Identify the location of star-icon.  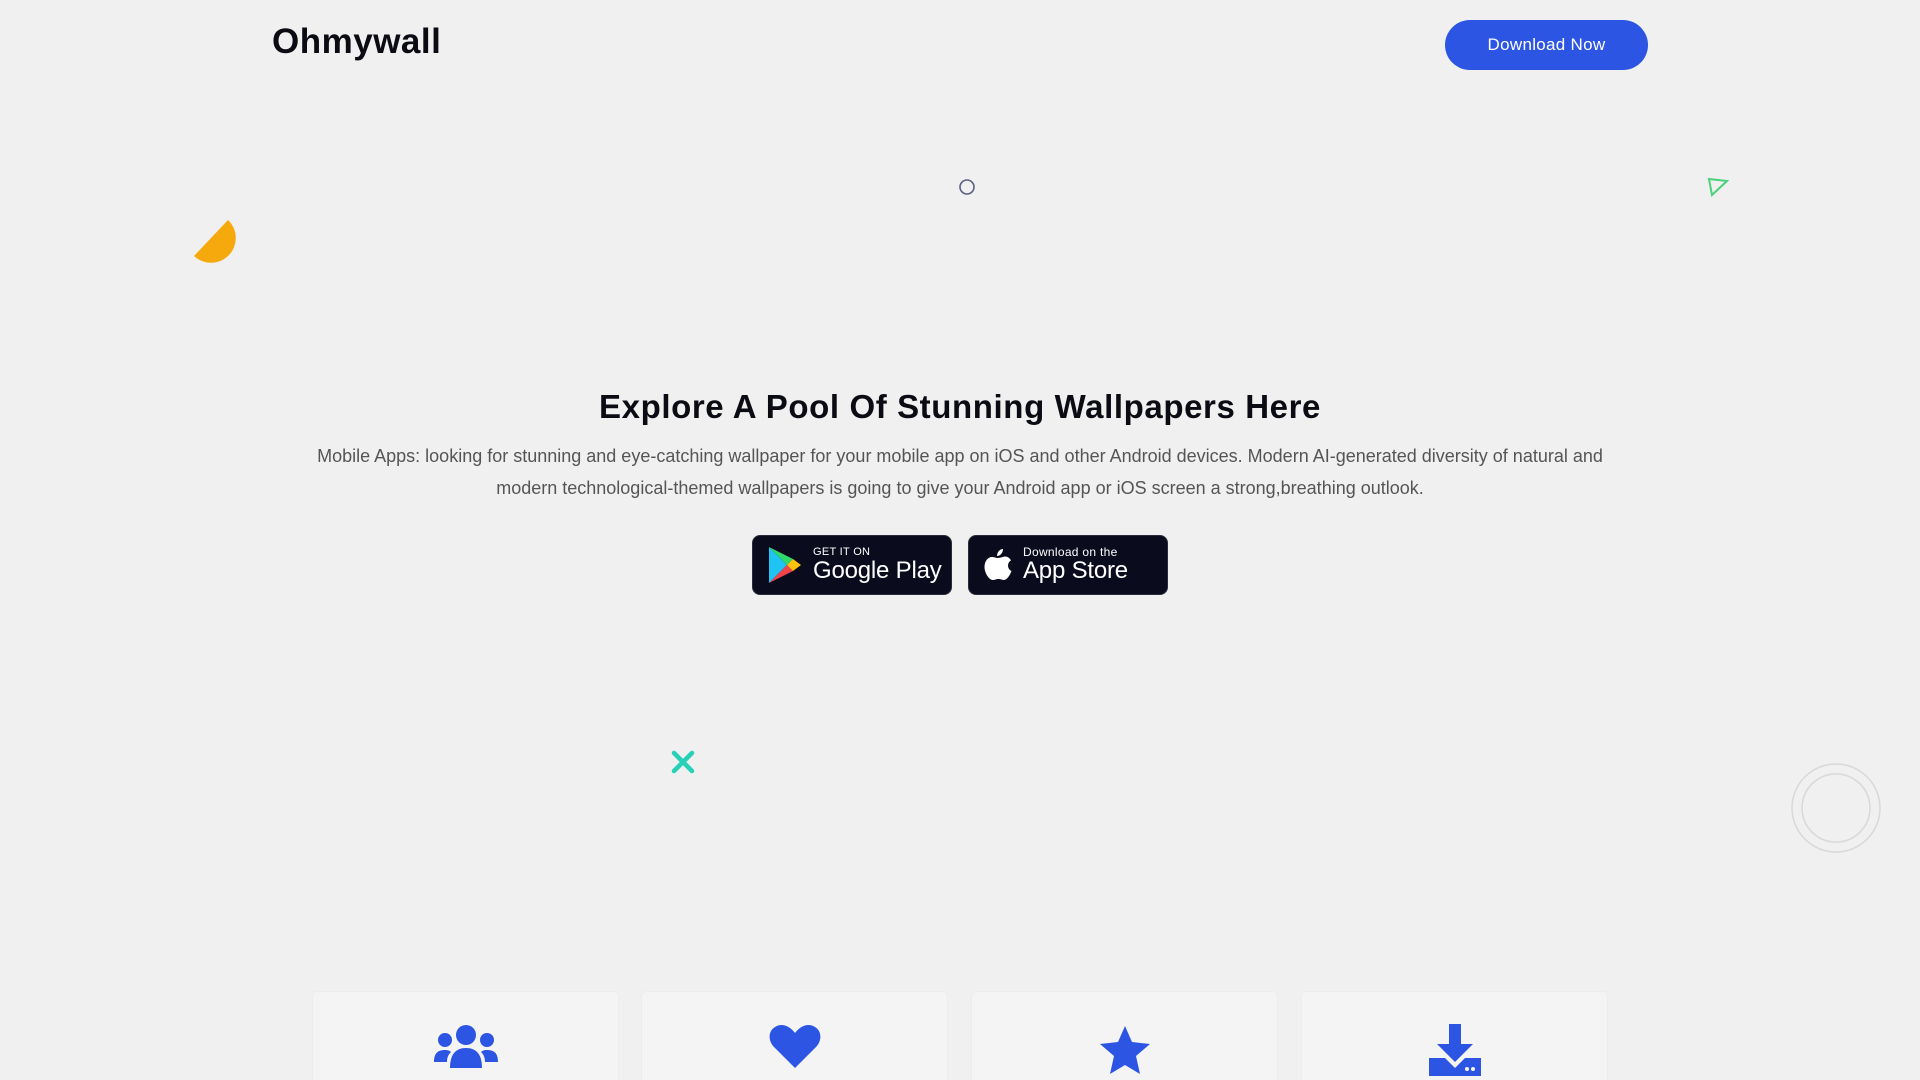
(1125, 1052).